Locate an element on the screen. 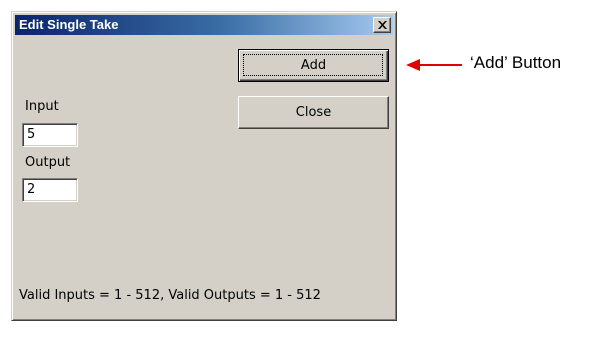 Image resolution: width=593 pixels, height=346 pixels. window-close-button is located at coordinates (382, 25).